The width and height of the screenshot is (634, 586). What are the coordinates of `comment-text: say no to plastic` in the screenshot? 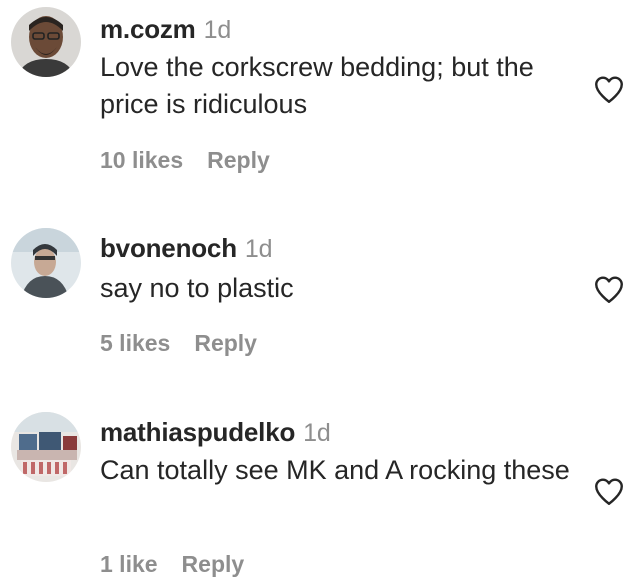 It's located at (197, 288).